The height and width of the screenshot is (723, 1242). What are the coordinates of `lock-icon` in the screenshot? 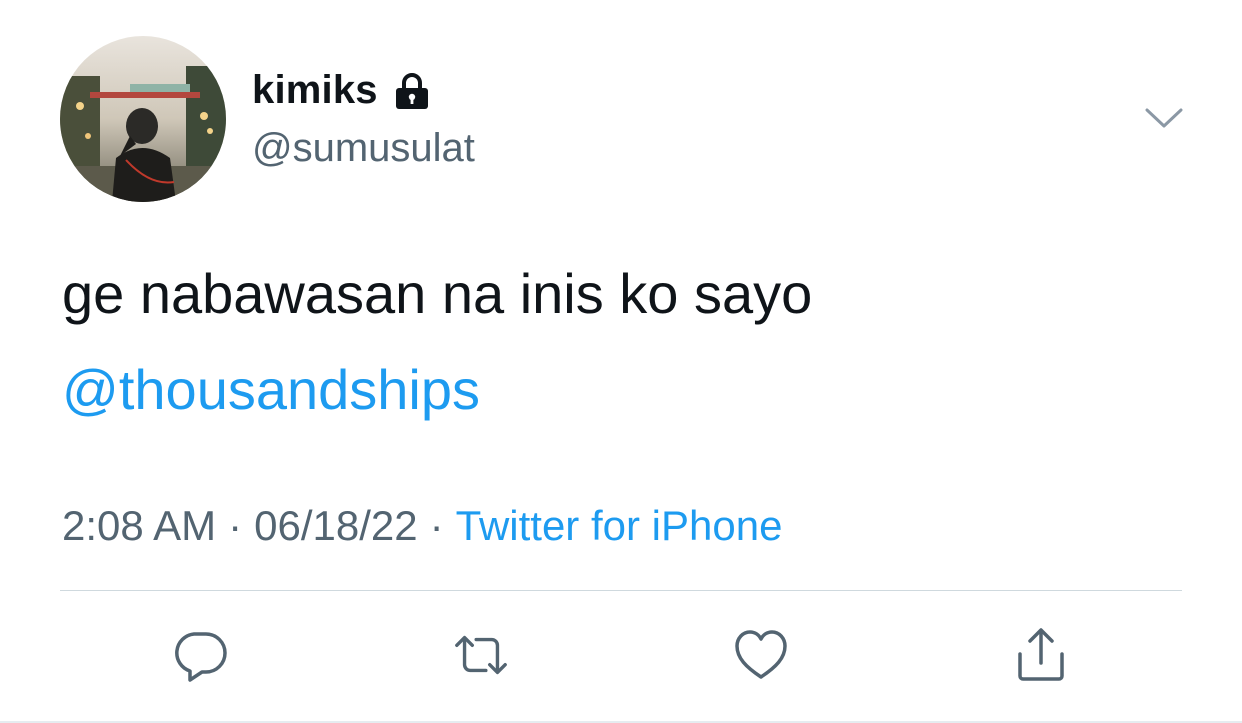 It's located at (412, 91).